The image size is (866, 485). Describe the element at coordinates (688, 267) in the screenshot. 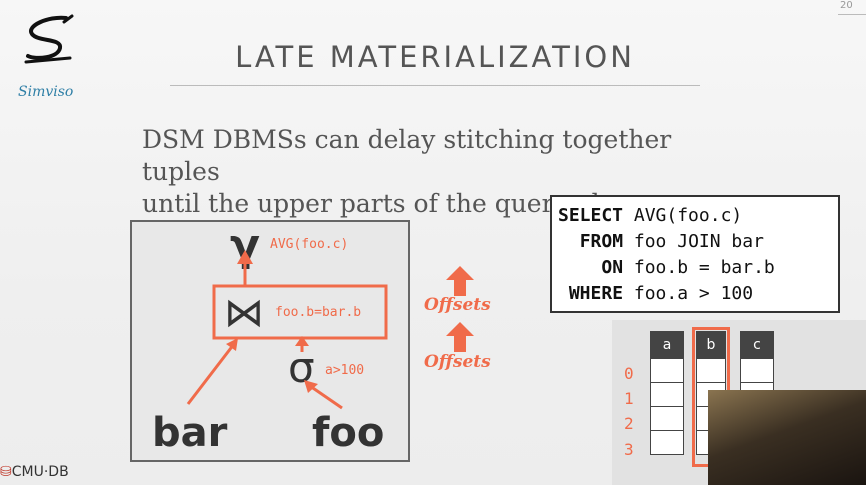

I see `sql-line-on: ON foo.b = bar.b` at that location.